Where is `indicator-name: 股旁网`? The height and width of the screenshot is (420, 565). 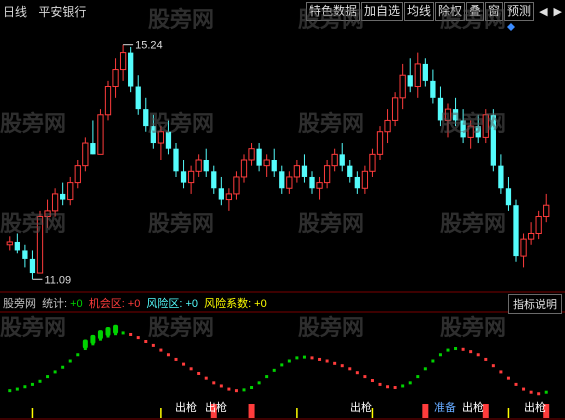 indicator-name: 股旁网 is located at coordinates (19, 304).